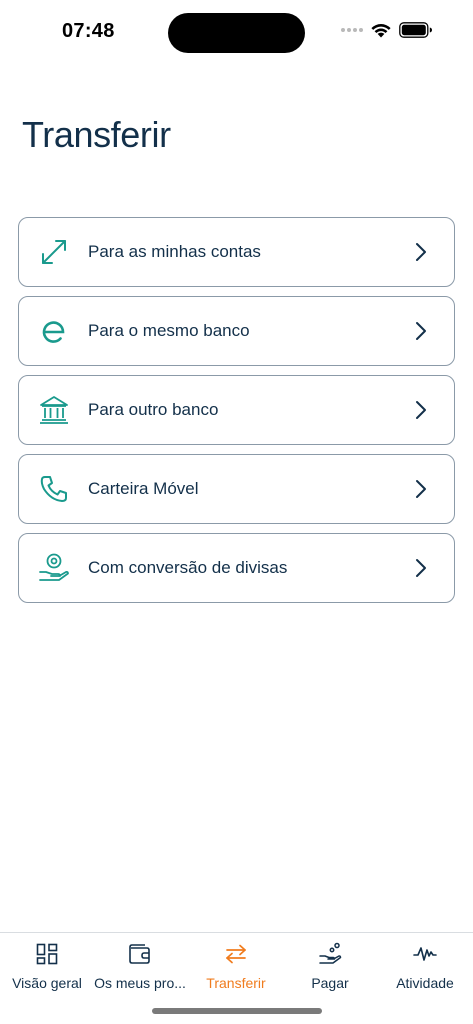  I want to click on status-time: 07:48, so click(88, 31).